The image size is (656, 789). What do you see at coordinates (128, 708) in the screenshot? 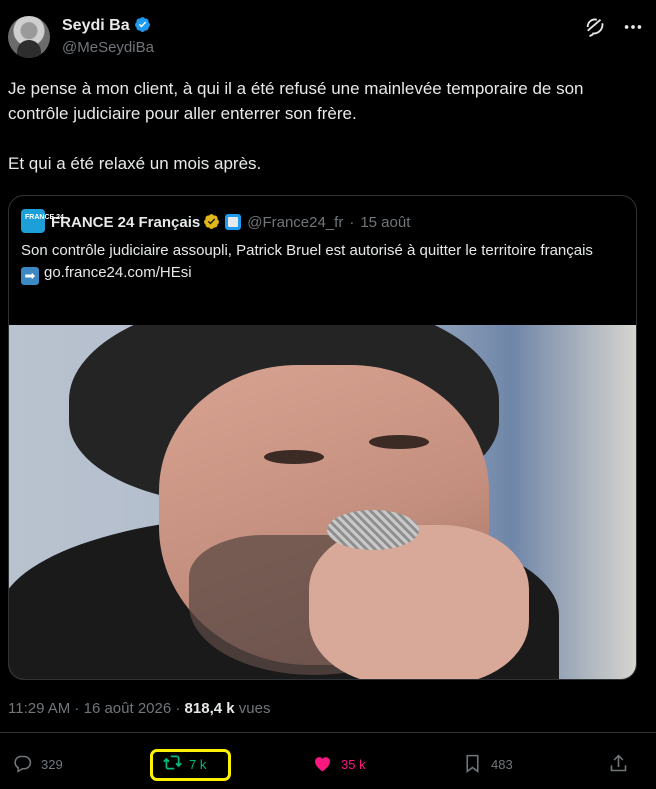
I see `tweet-date: 16 août 2026` at bounding box center [128, 708].